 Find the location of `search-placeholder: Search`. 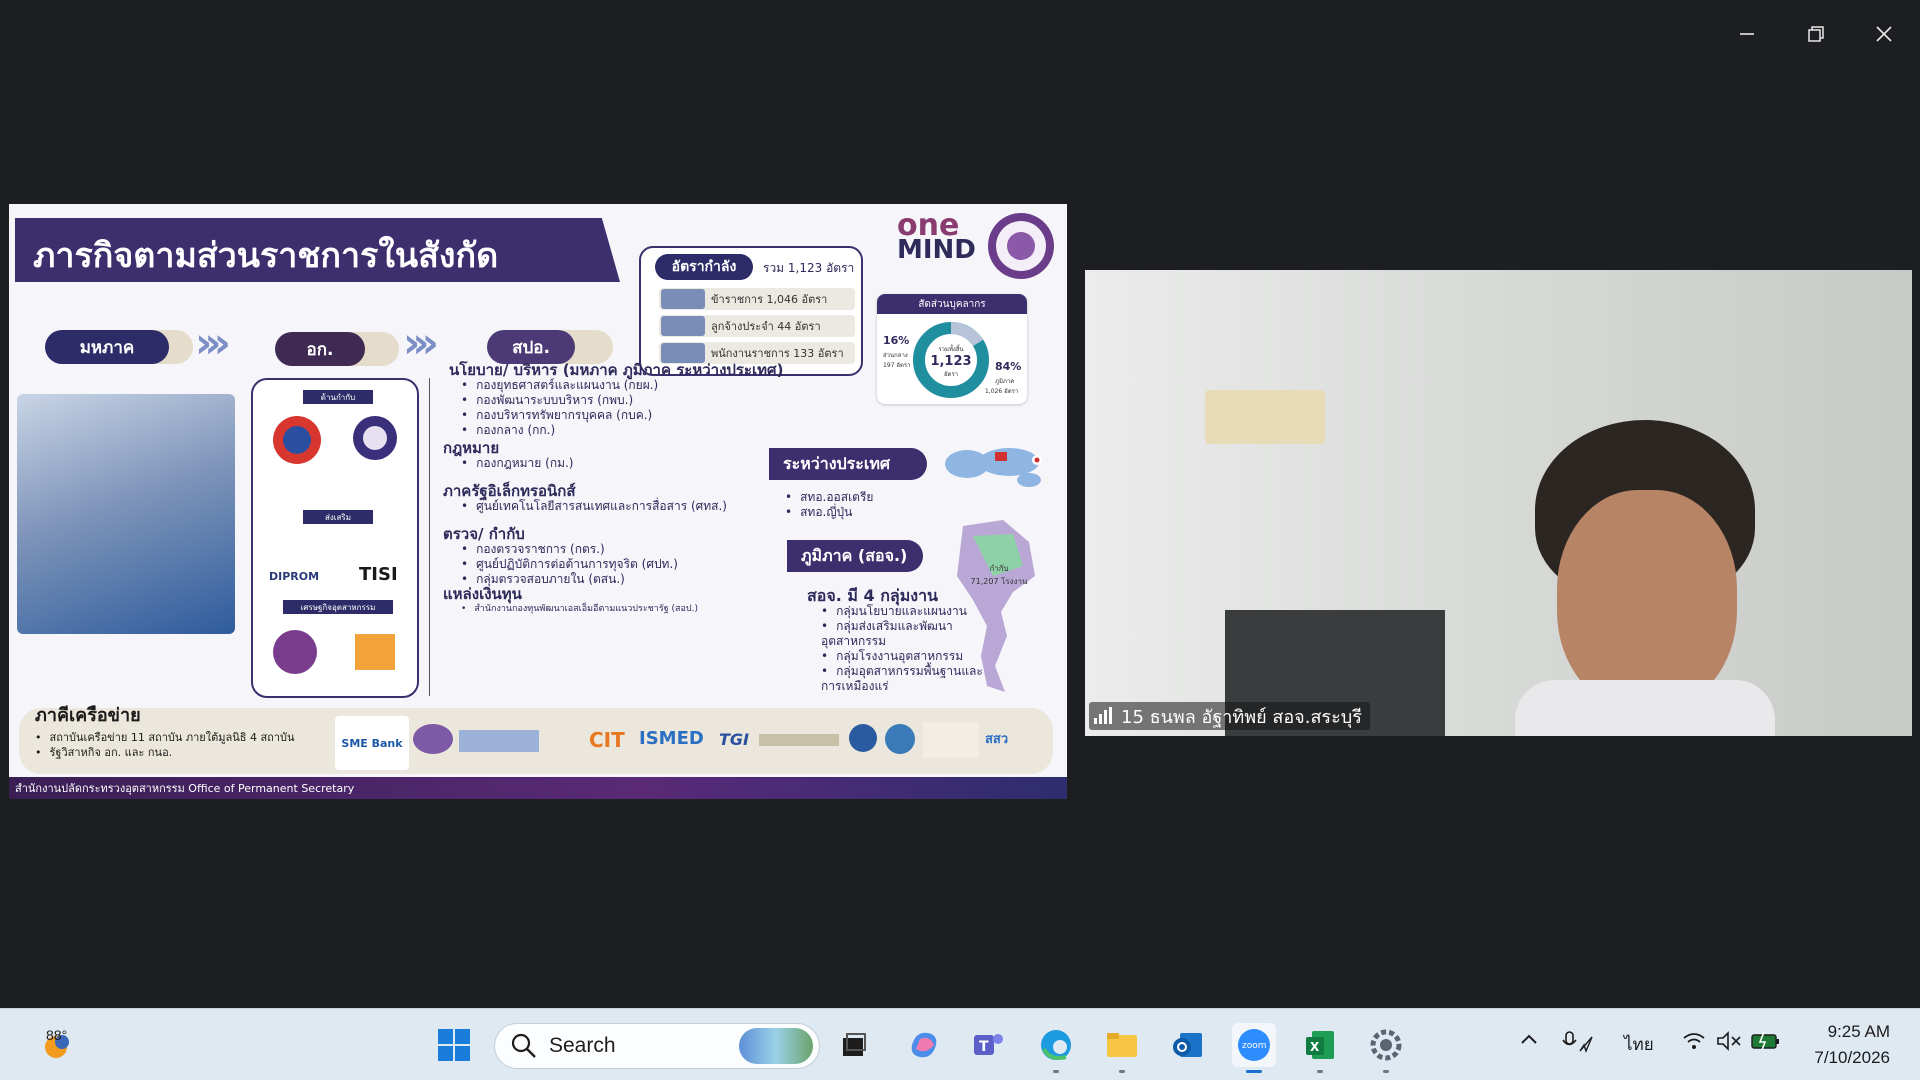

search-placeholder: Search is located at coordinates (582, 1045).